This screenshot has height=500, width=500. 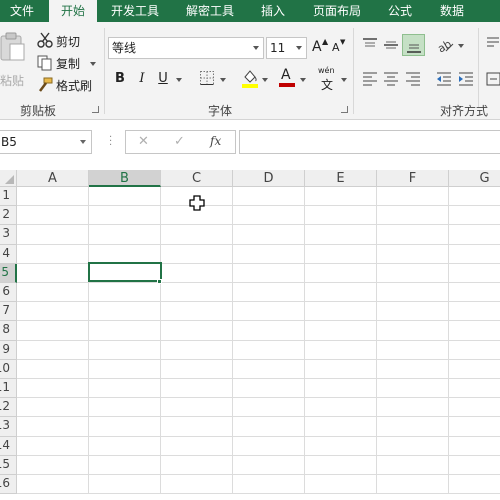 What do you see at coordinates (8, 465) in the screenshot?
I see `row-header: 15` at bounding box center [8, 465].